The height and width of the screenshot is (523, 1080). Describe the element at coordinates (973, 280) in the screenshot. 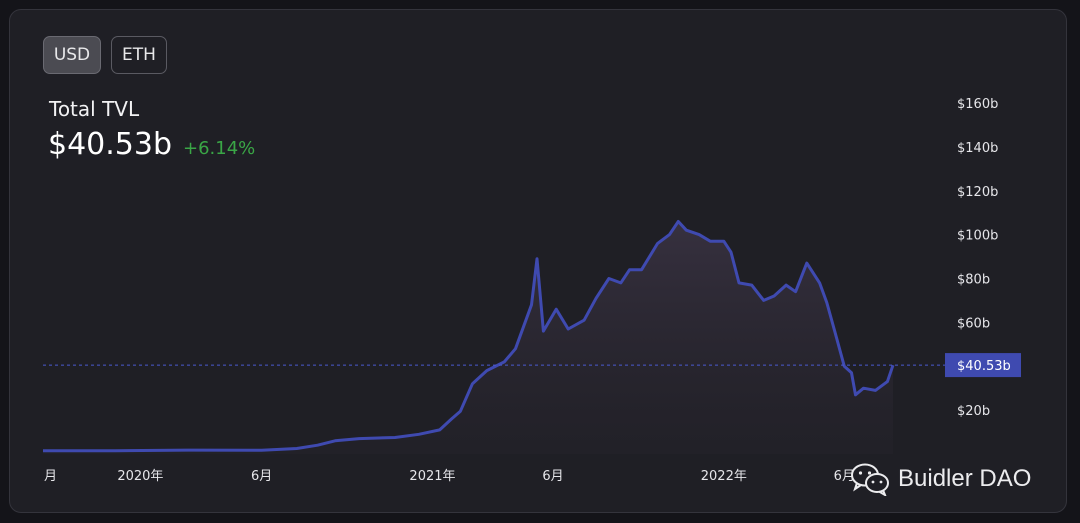

I see `y-tick-label: $80b` at that location.